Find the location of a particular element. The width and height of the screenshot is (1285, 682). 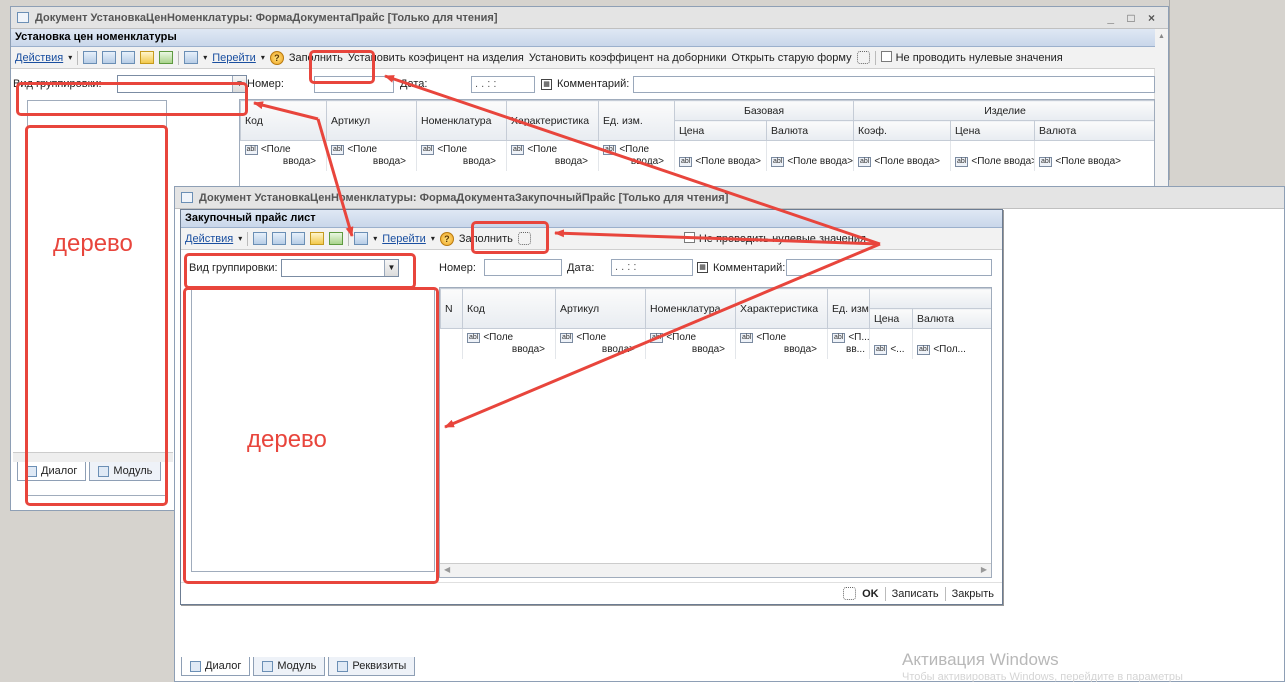

close-button: Закрыть is located at coordinates (973, 594).